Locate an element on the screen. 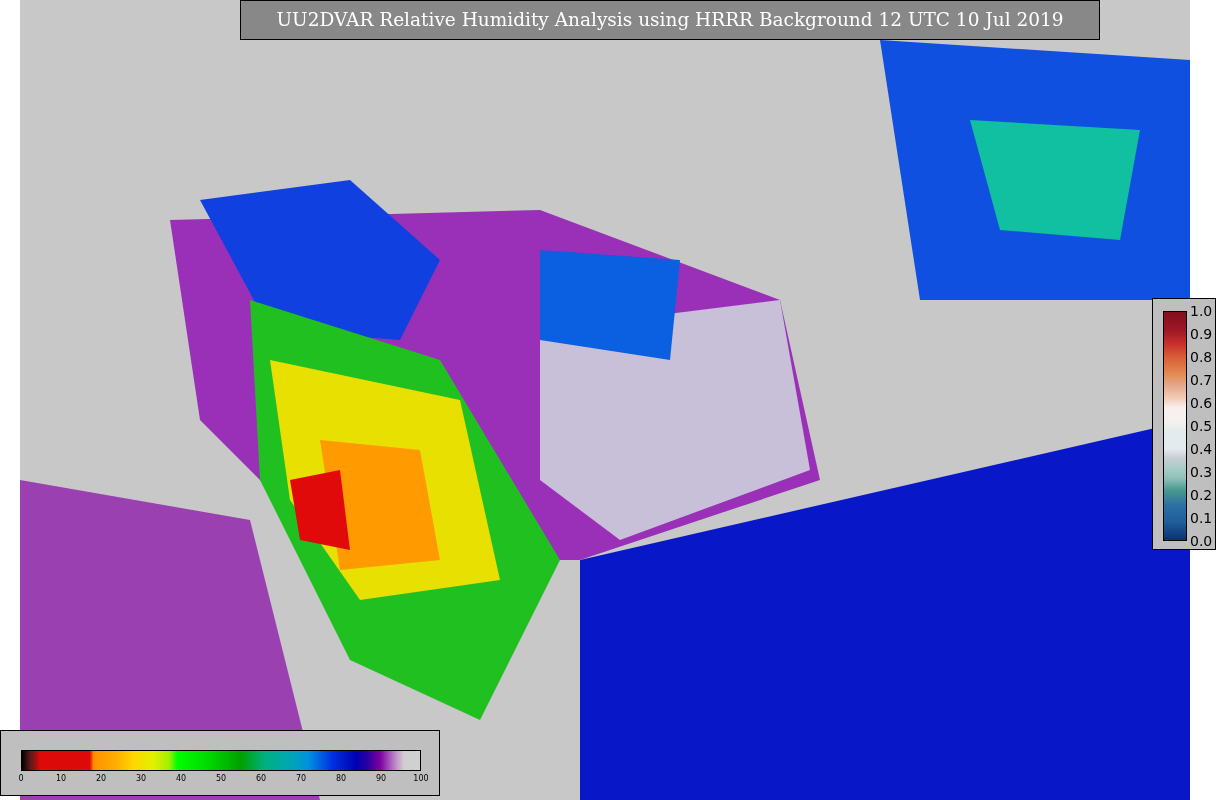  tick-label: 20 is located at coordinates (101, 779).